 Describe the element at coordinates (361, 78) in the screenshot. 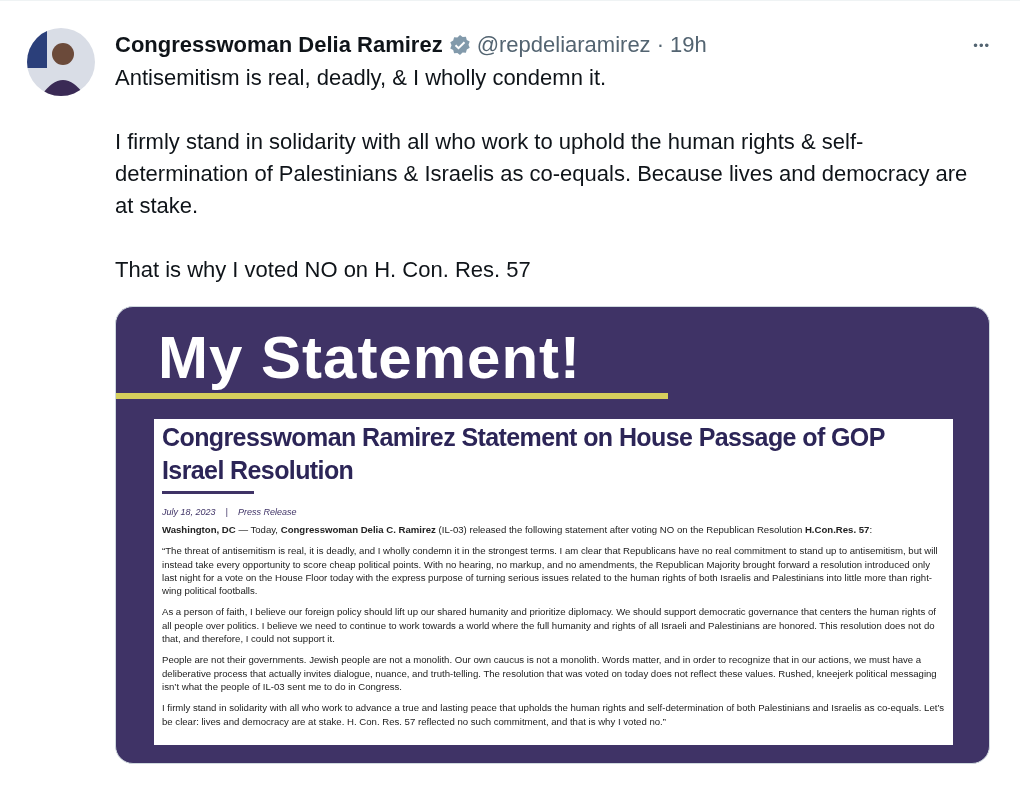

I see `tweet-text: Antisemitism is real, deadly, & I wholly condemn it.` at that location.